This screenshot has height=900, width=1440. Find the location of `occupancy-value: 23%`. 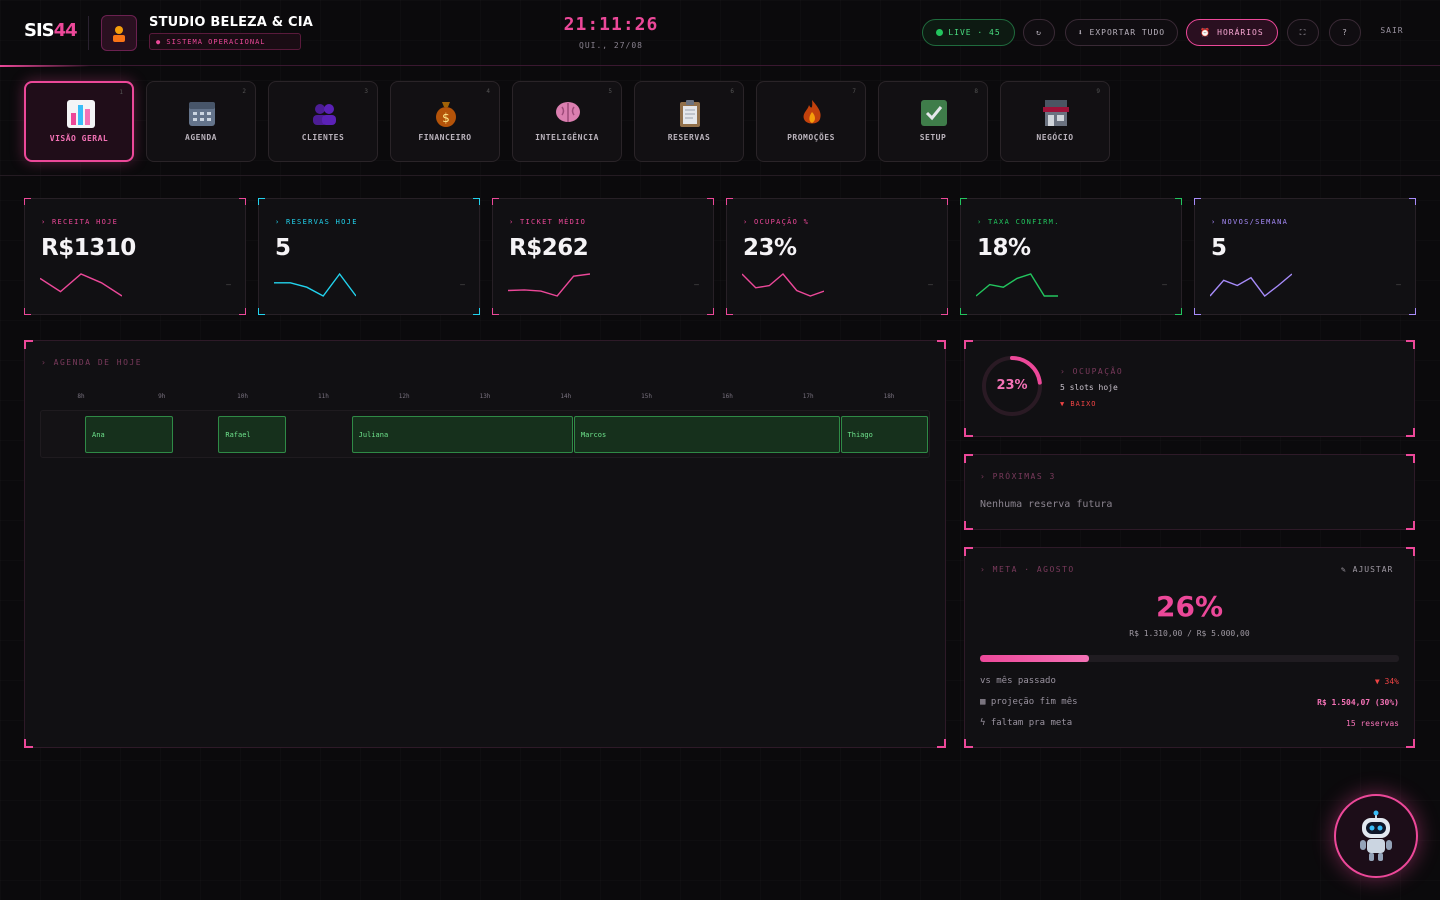

occupancy-value: 23% is located at coordinates (1012, 385).